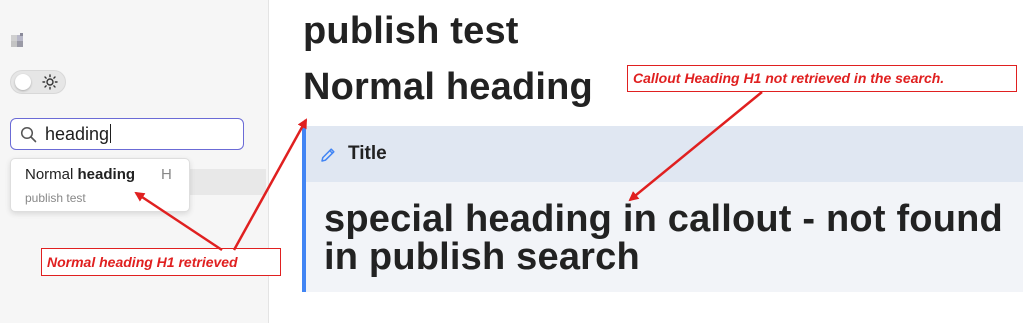  Describe the element at coordinates (328, 155) in the screenshot. I see `pencil-icon` at that location.